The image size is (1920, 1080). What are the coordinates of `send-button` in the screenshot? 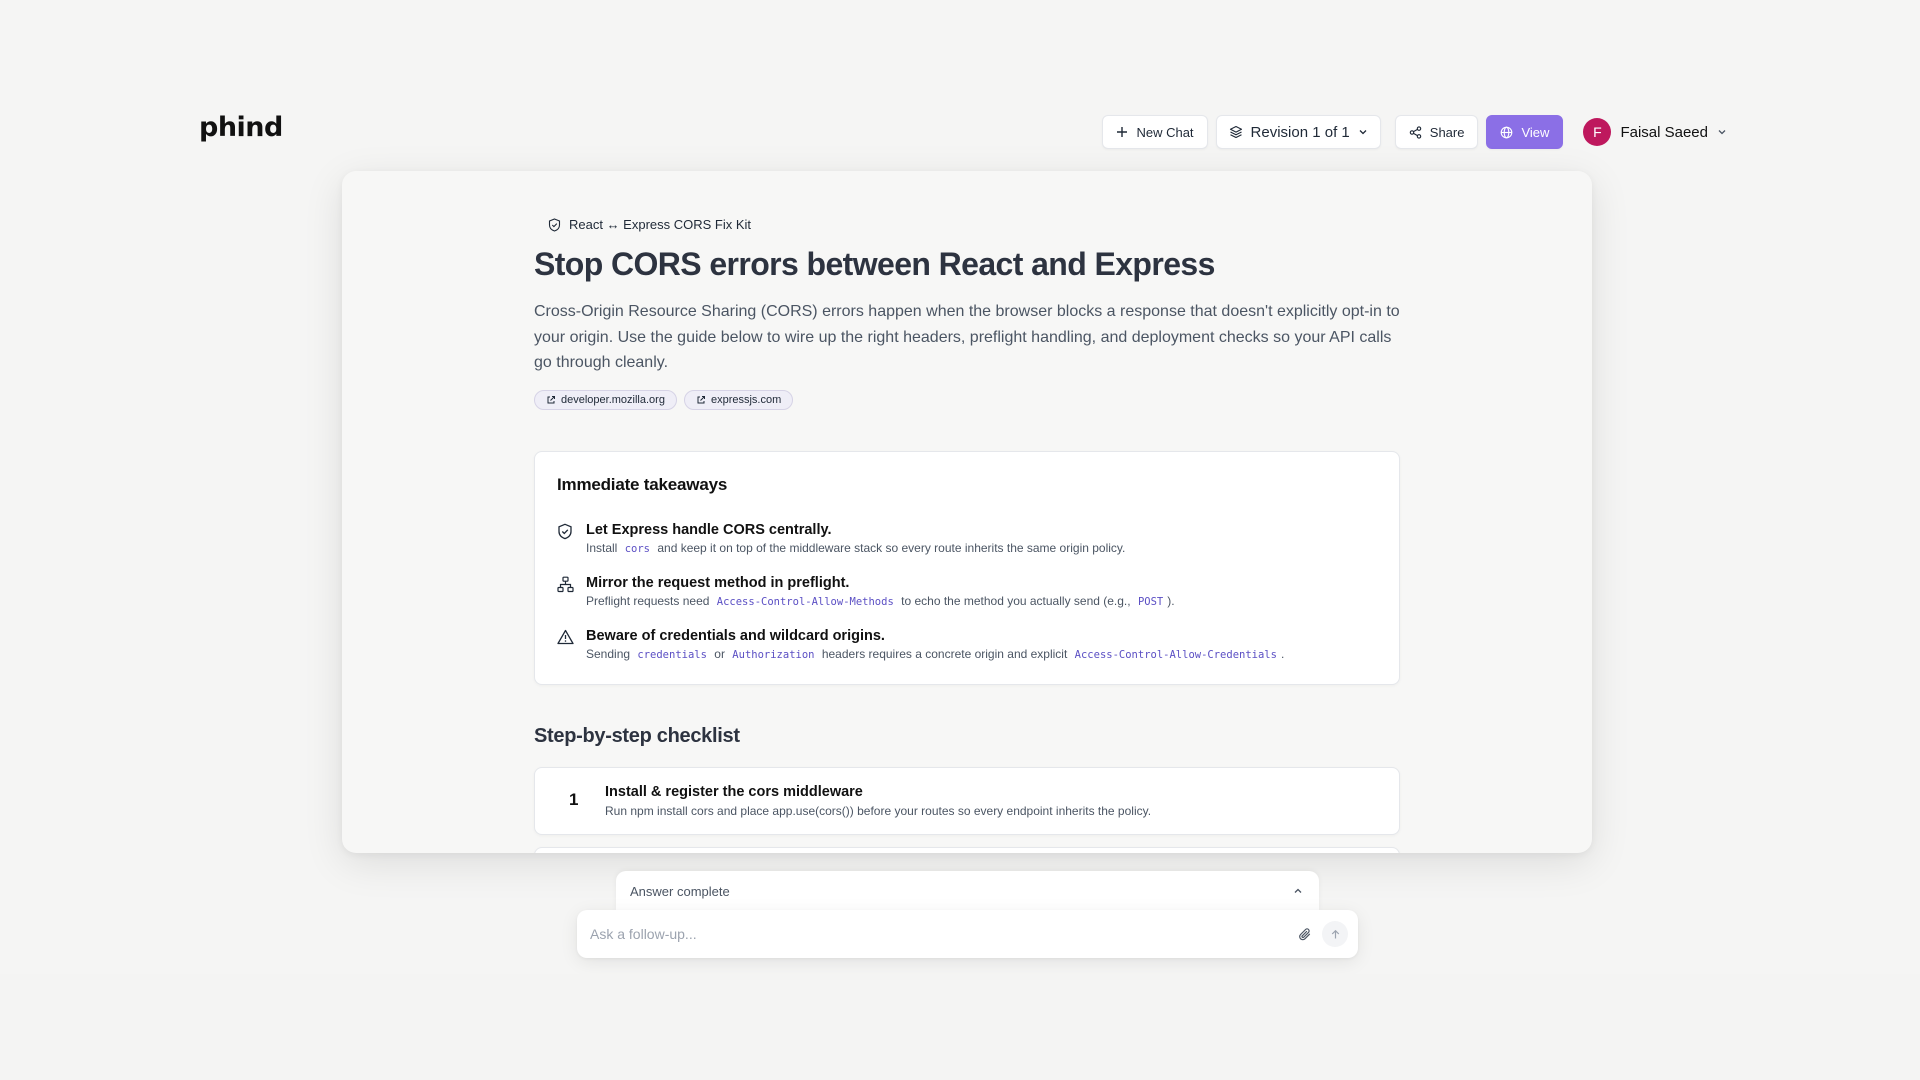 It's located at (1335, 934).